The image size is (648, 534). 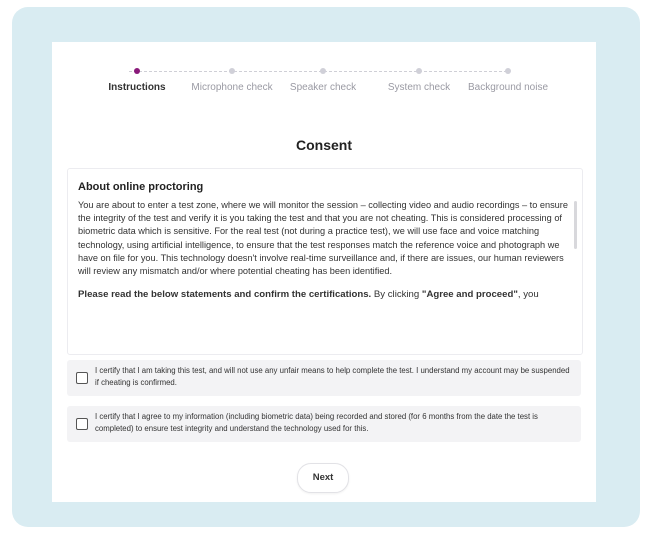 What do you see at coordinates (508, 87) in the screenshot?
I see `step-label: Background noise` at bounding box center [508, 87].